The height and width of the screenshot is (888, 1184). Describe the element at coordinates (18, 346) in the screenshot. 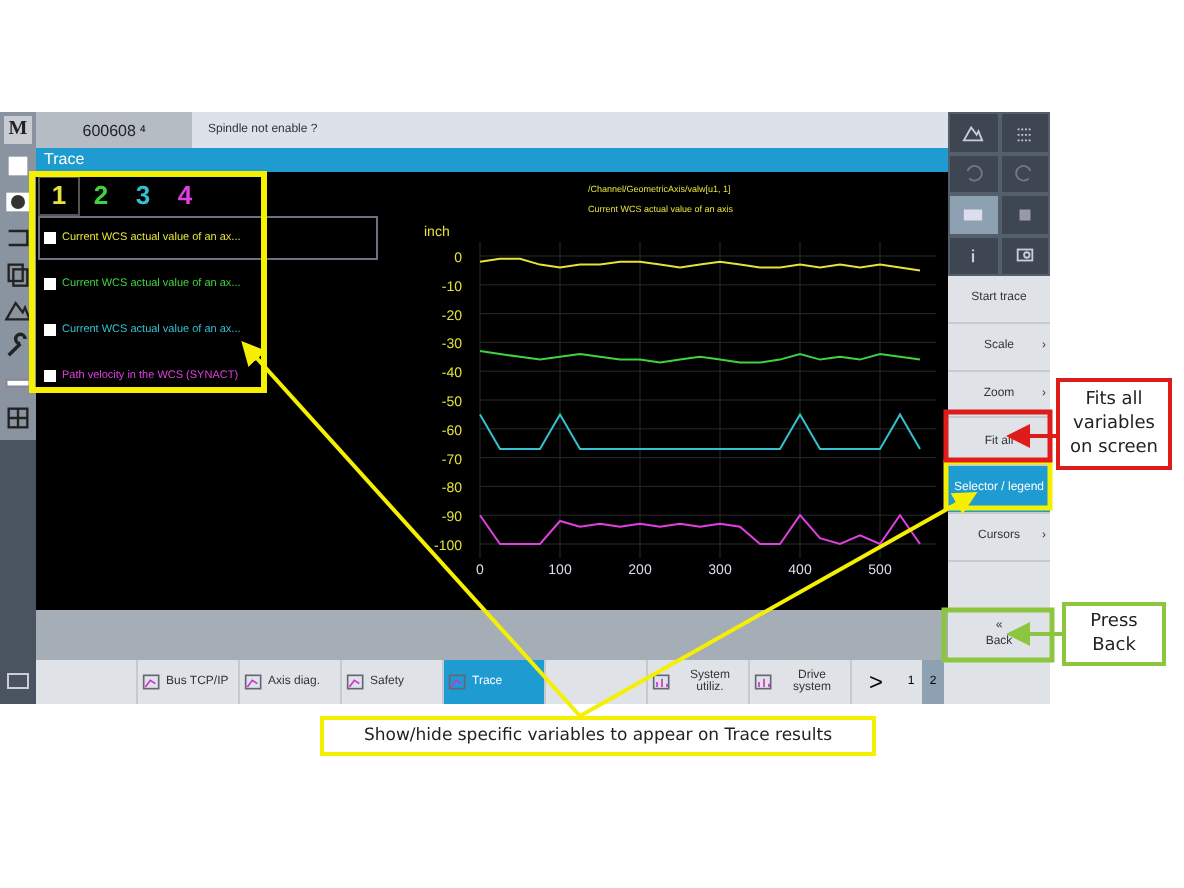

I see `wrench-icon` at that location.